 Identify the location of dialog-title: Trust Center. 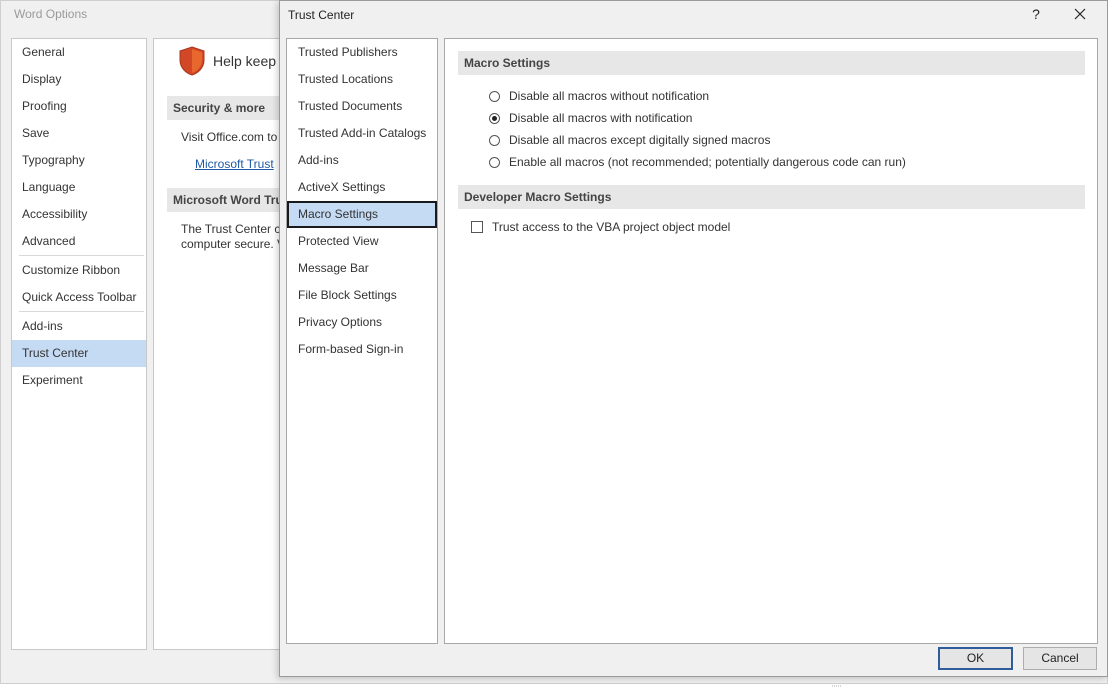
(321, 15).